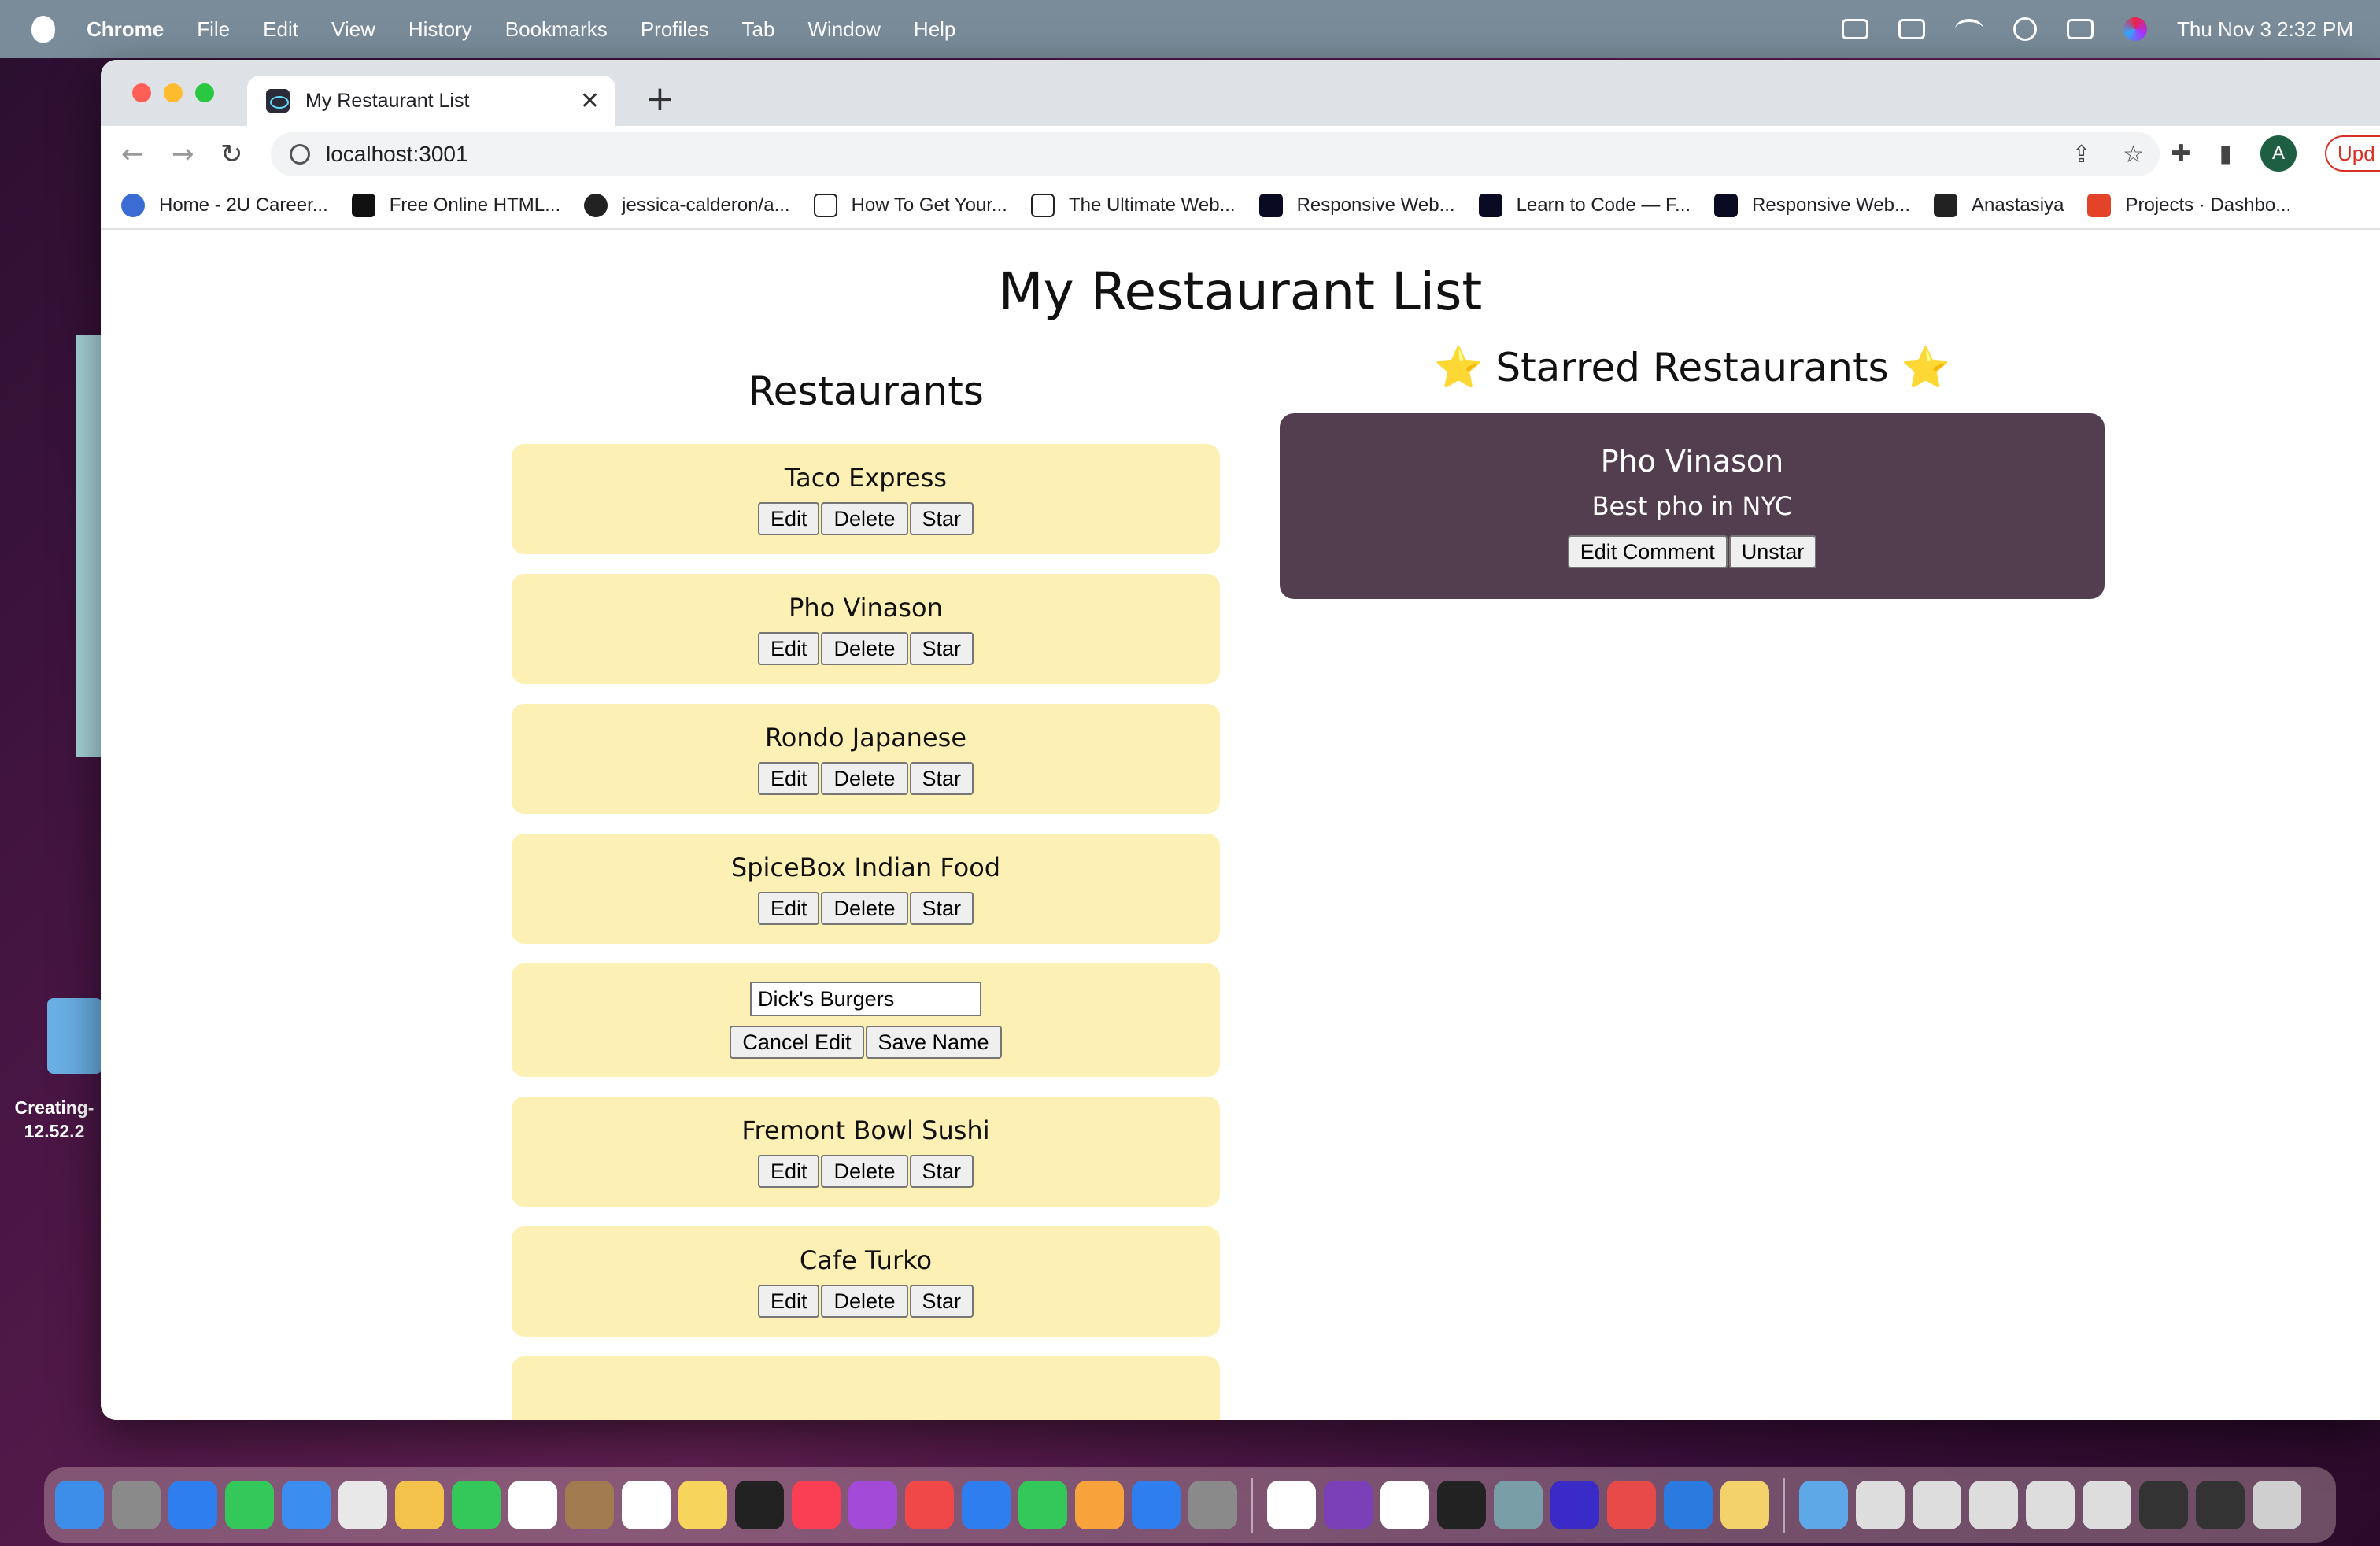 The width and height of the screenshot is (2380, 1546). Describe the element at coordinates (759, 1505) in the screenshot. I see `tv-icon` at that location.